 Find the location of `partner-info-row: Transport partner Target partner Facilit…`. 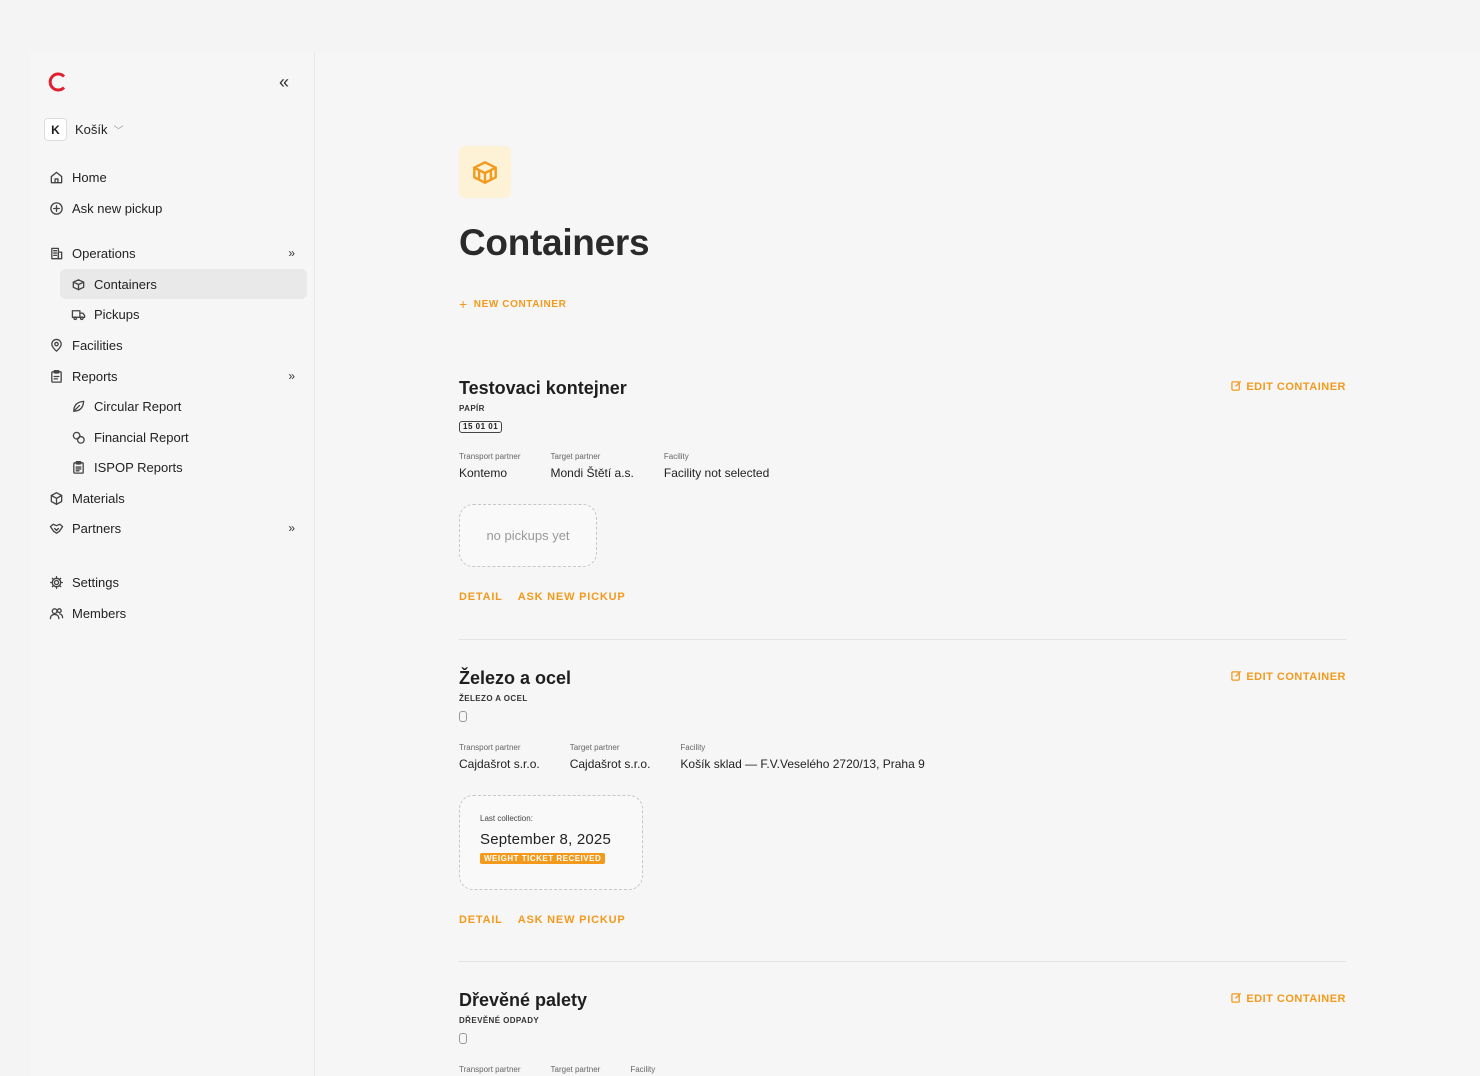

partner-info-row: Transport partner Target partner Facilit… is located at coordinates (902, 1069).